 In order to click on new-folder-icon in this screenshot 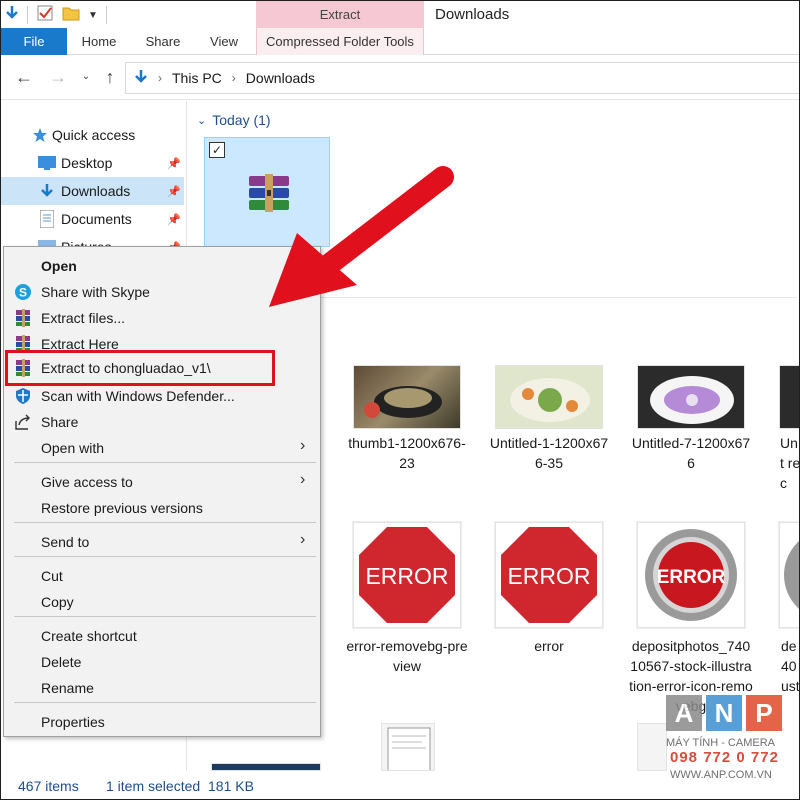, I will do `click(71, 15)`.